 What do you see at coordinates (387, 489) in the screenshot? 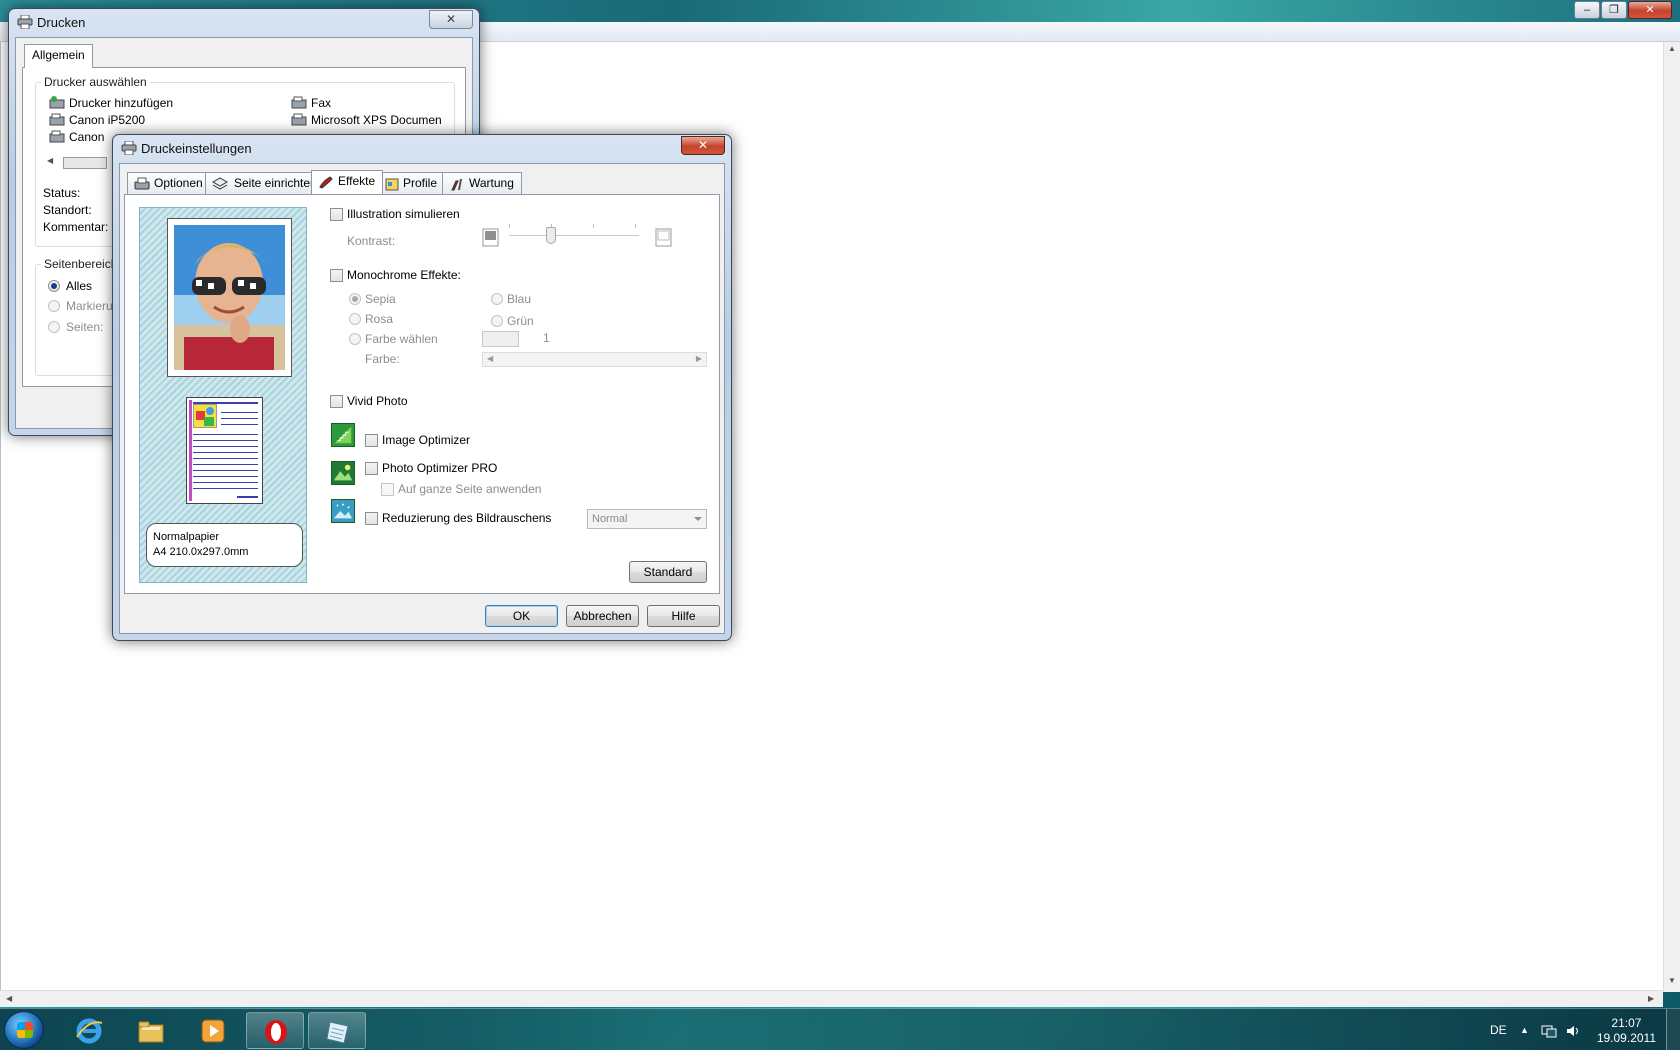
I see `whole-page-checkbox` at bounding box center [387, 489].